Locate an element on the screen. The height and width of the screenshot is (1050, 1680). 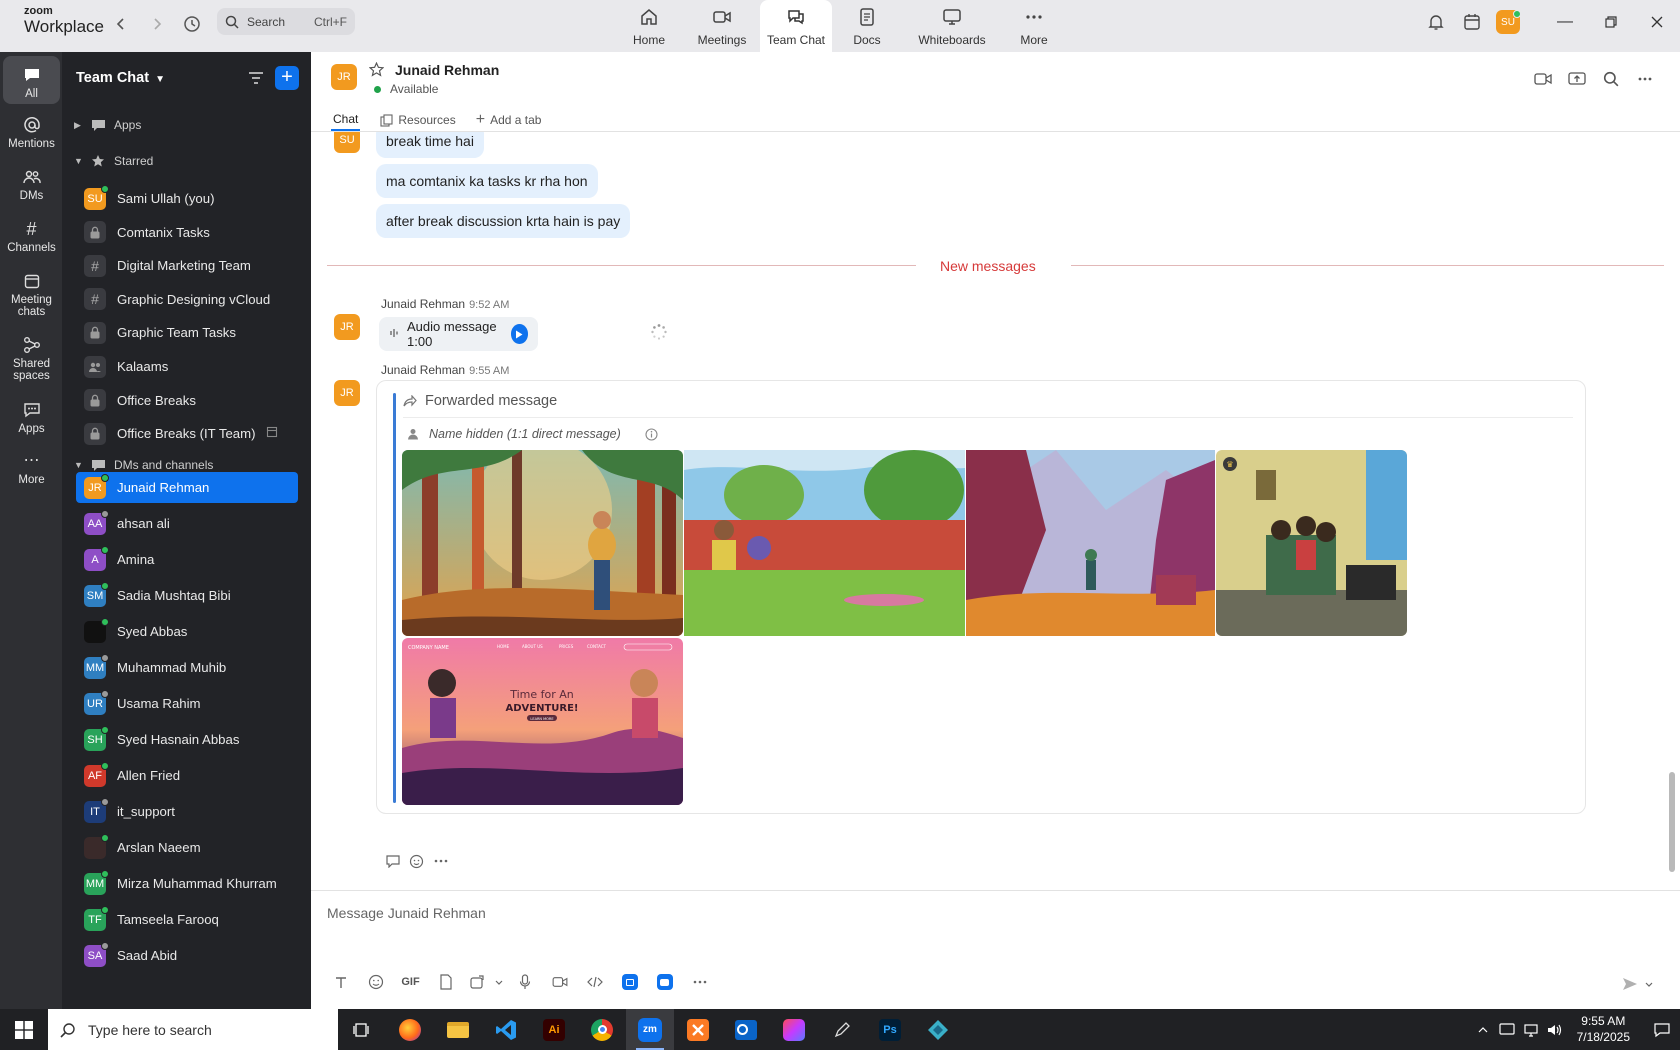
gif-button: GIF is located at coordinates (410, 982).